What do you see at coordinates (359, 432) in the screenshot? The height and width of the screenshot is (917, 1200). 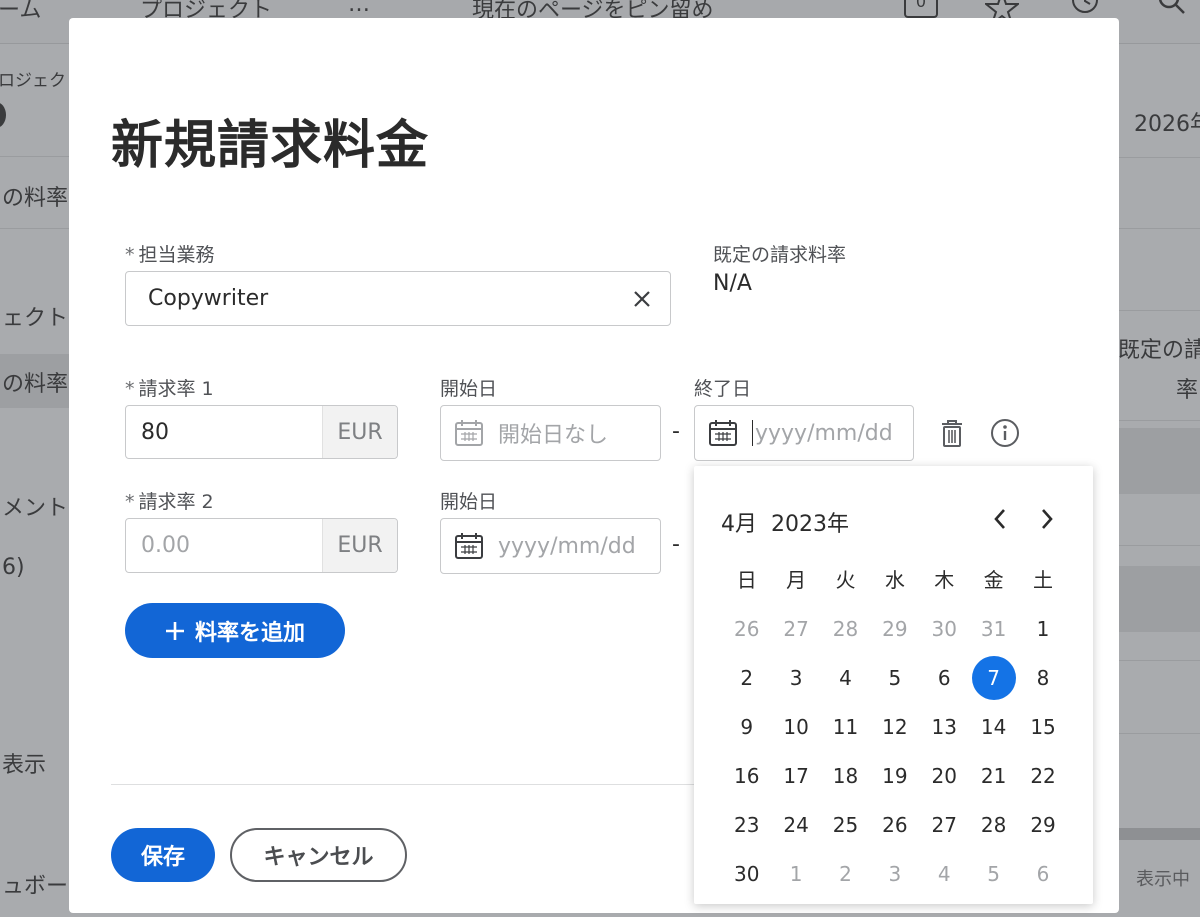 I see `rate-1-currency: EUR` at bounding box center [359, 432].